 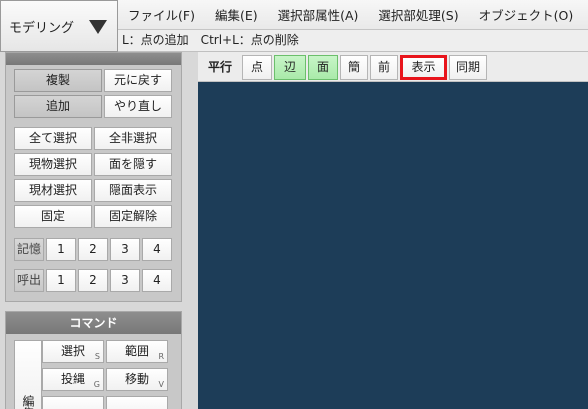 What do you see at coordinates (323, 67) in the screenshot?
I see `face-mode-button: 面` at bounding box center [323, 67].